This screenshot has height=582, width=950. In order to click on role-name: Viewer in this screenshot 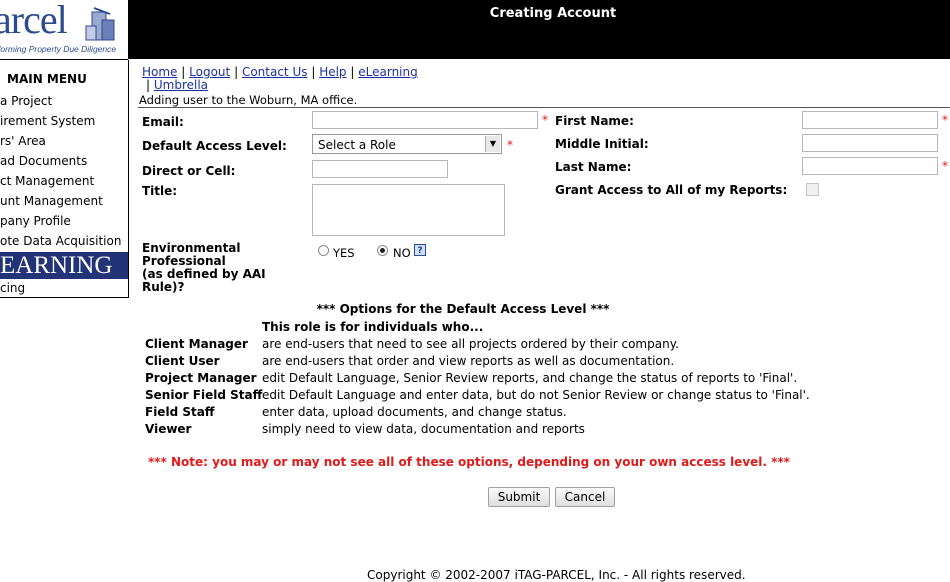, I will do `click(168, 429)`.